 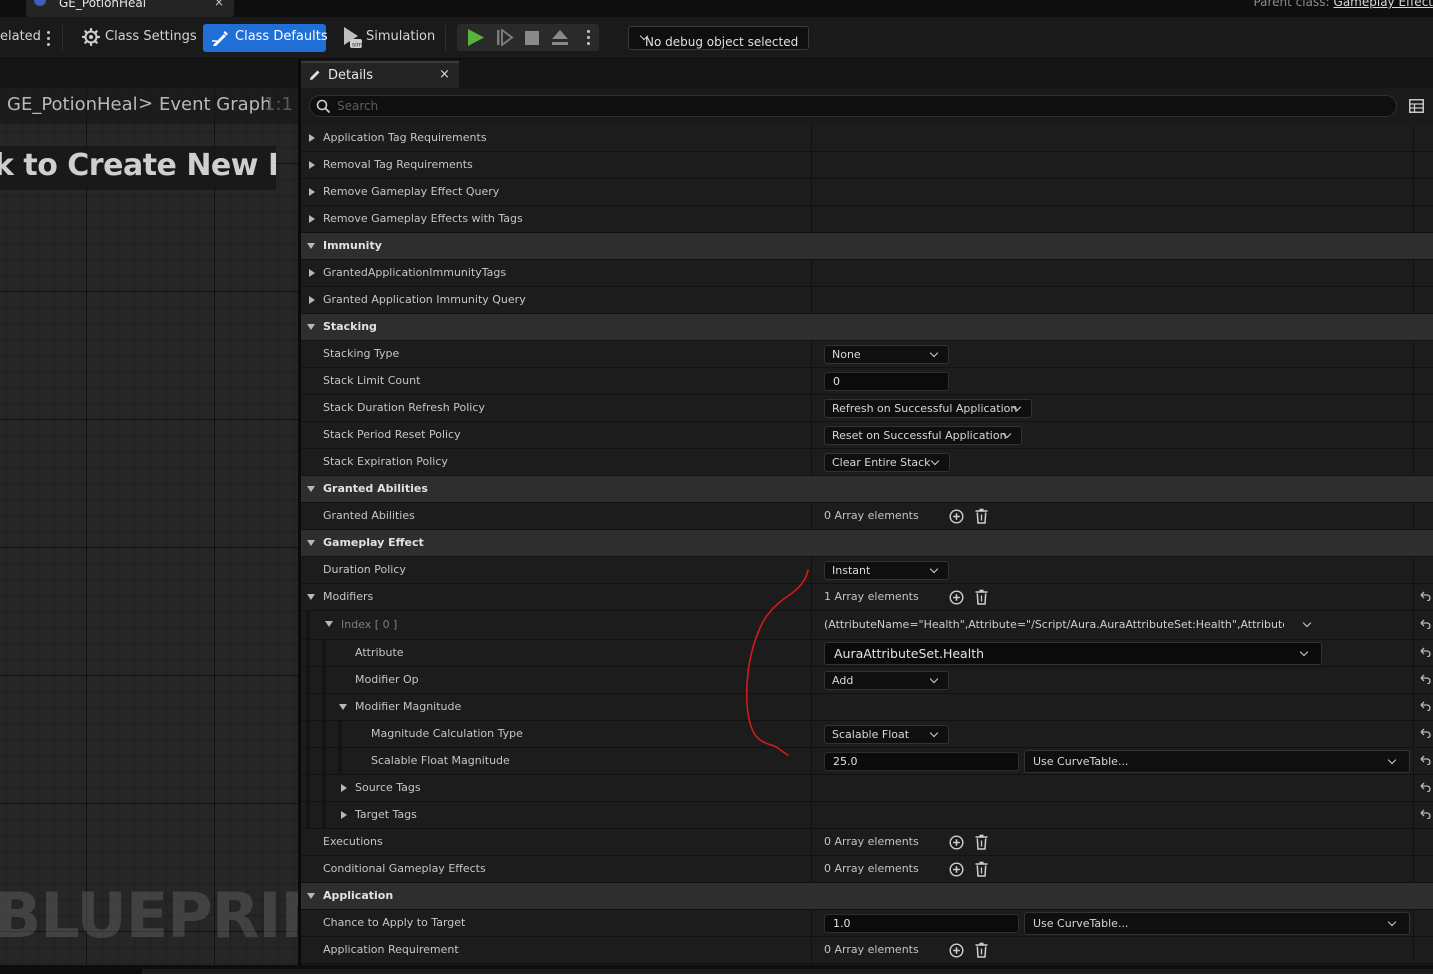 I want to click on simulation-button: sim Simulation, so click(x=387, y=38).